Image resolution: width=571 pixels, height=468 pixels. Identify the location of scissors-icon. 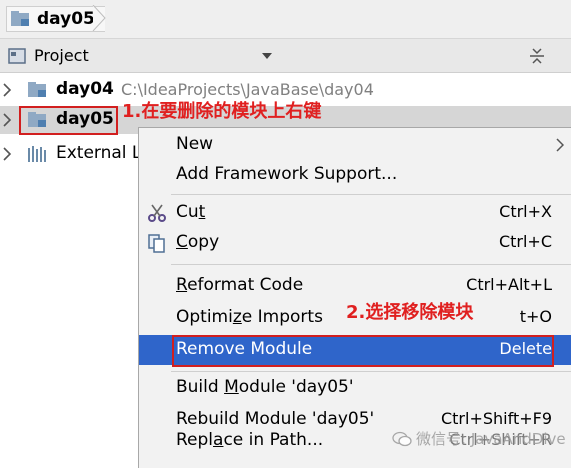
(157, 213).